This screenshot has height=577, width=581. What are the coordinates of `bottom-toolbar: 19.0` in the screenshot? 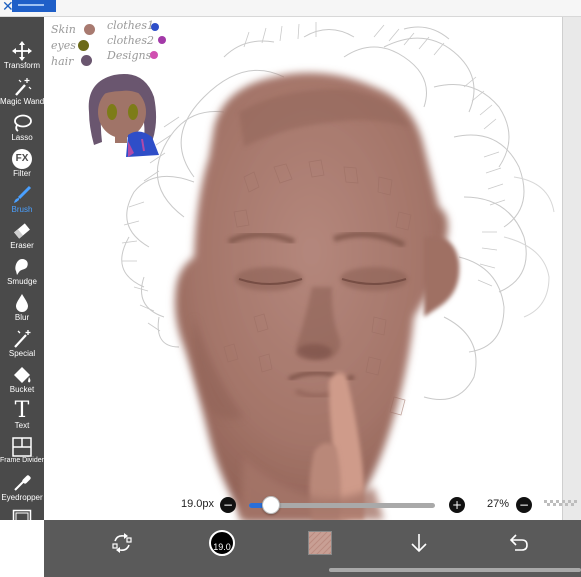 It's located at (312, 548).